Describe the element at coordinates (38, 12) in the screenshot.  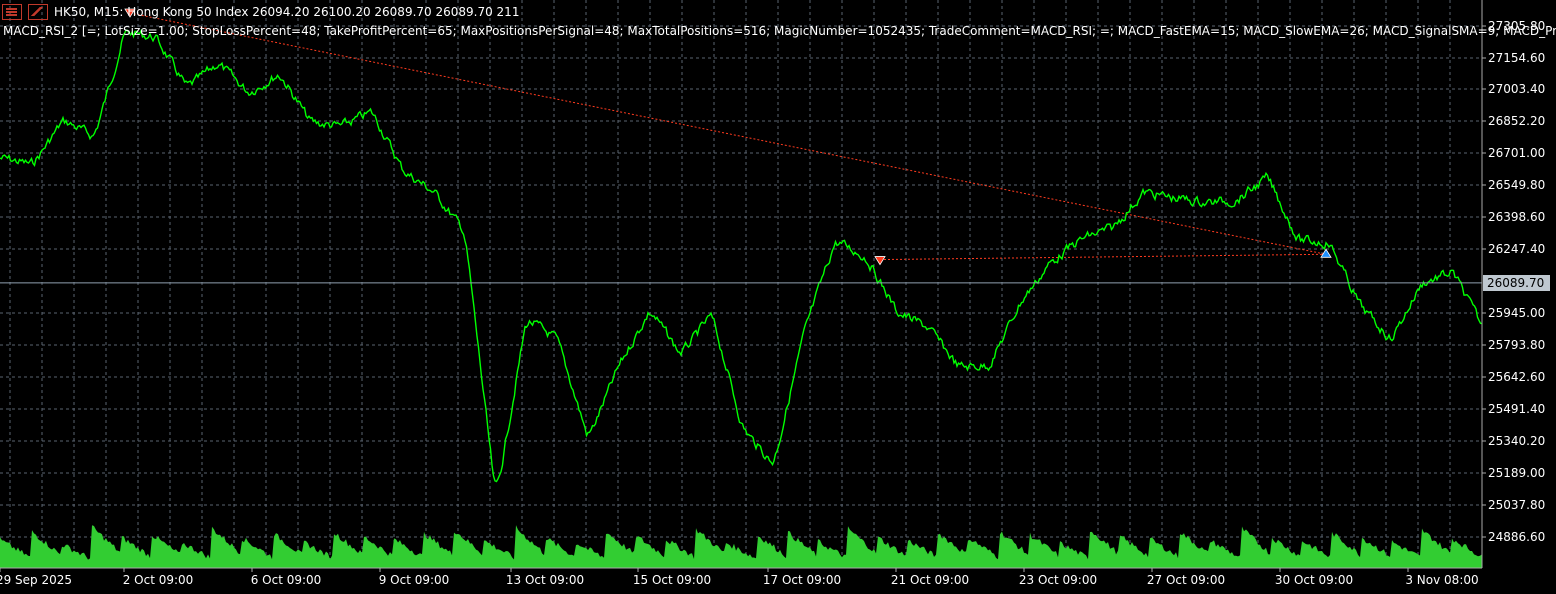
I see `indicator-icon` at that location.